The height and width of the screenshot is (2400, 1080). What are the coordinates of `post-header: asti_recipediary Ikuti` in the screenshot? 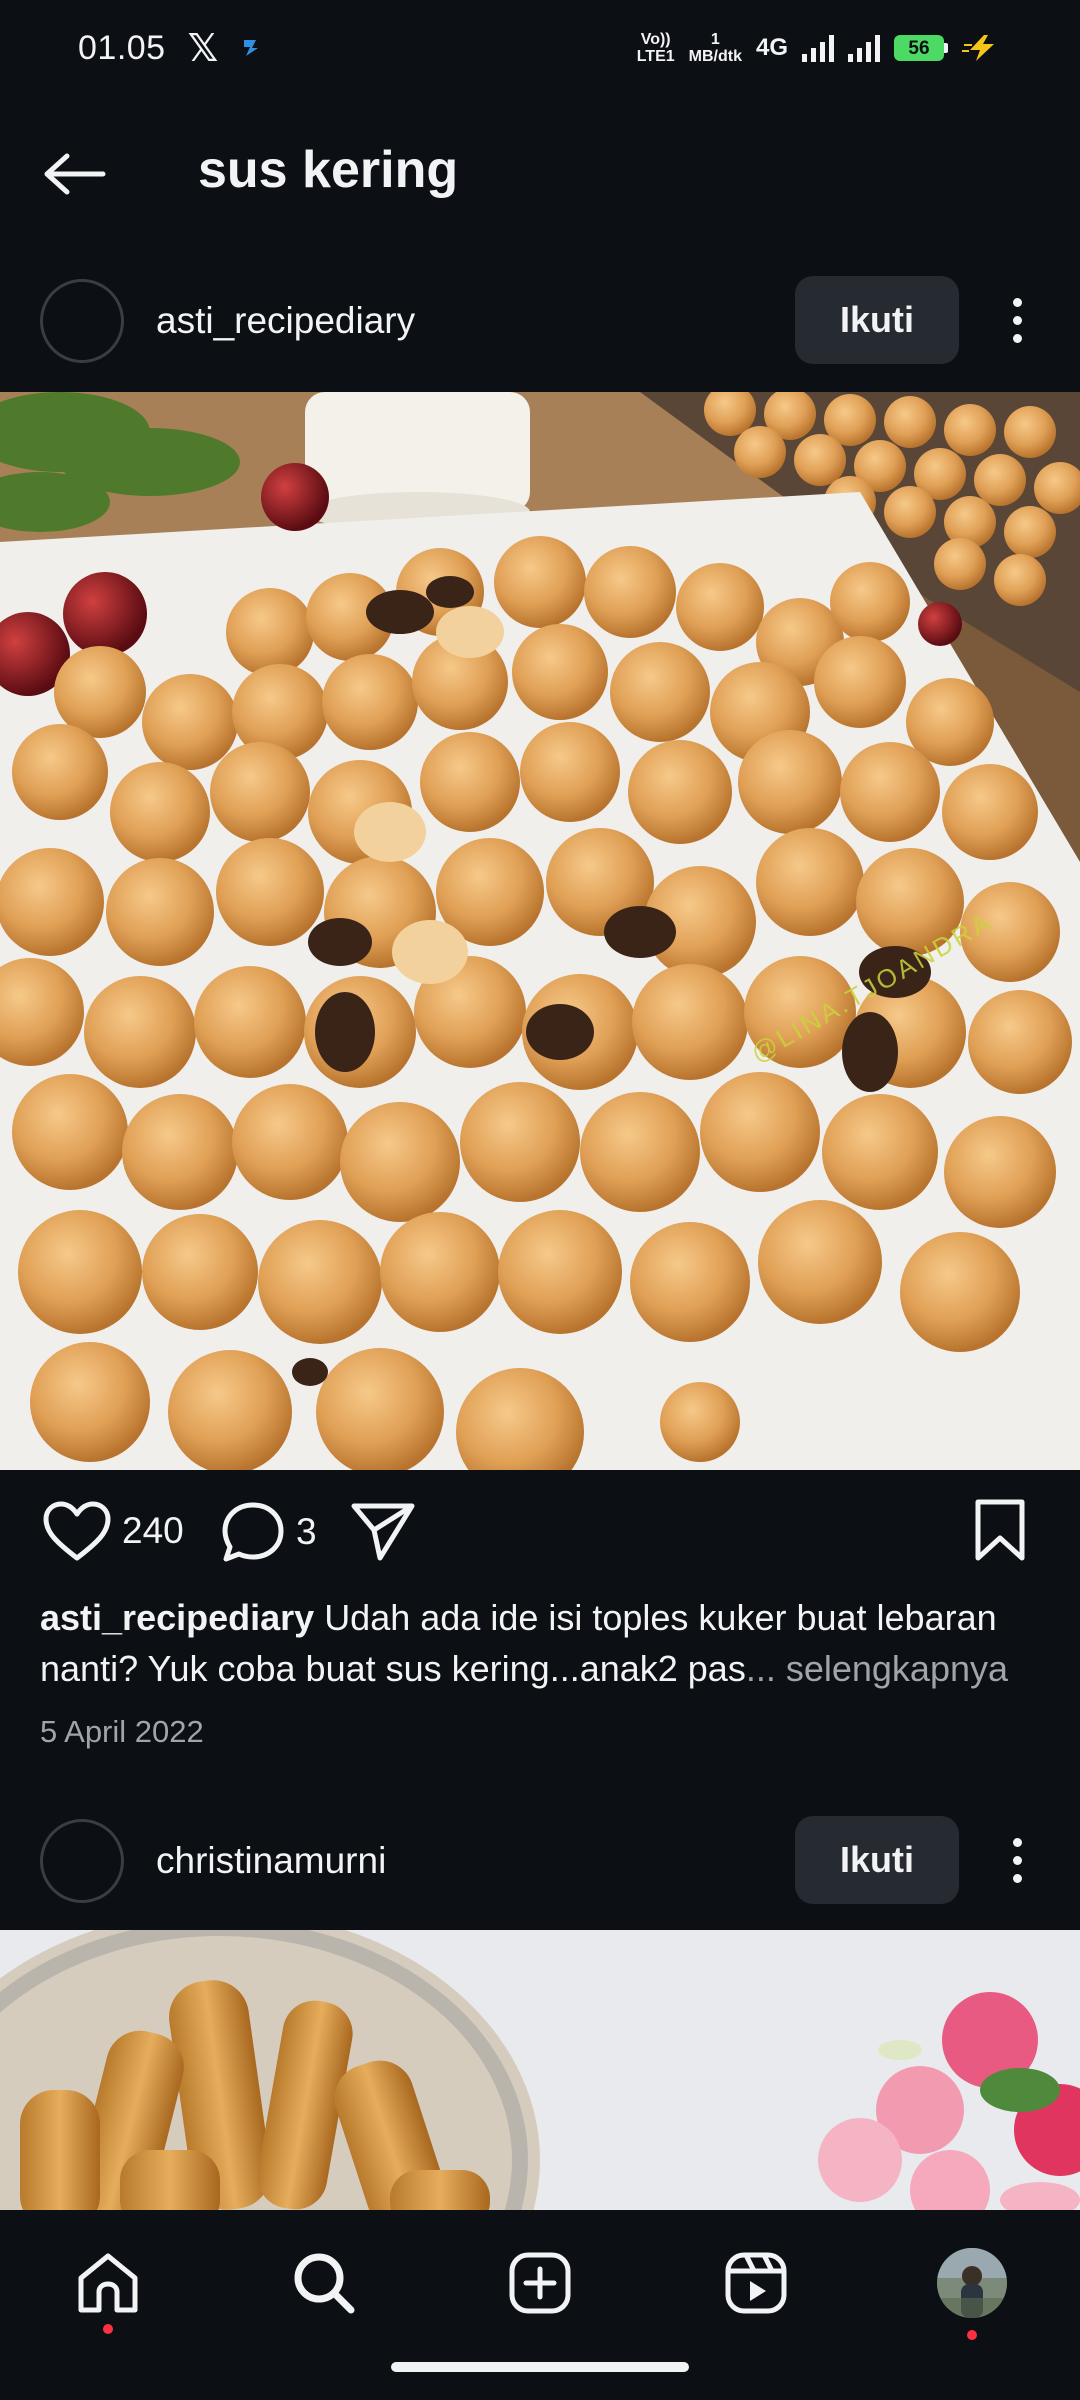 It's located at (540, 319).